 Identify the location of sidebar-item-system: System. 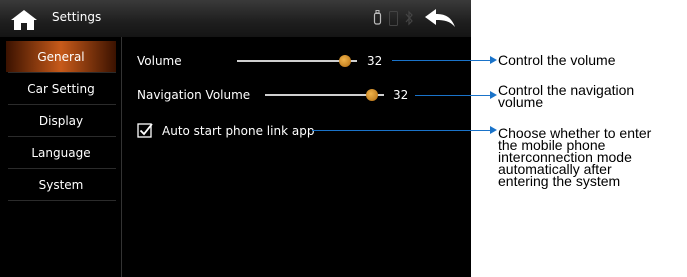
(61, 184).